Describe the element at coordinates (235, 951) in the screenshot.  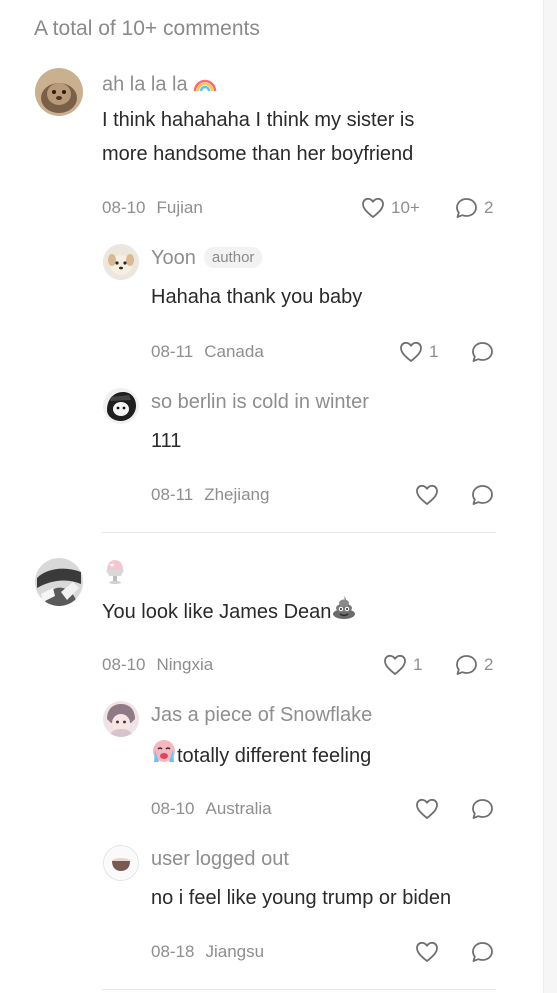
I see `comment-location: Jiangsu` at that location.